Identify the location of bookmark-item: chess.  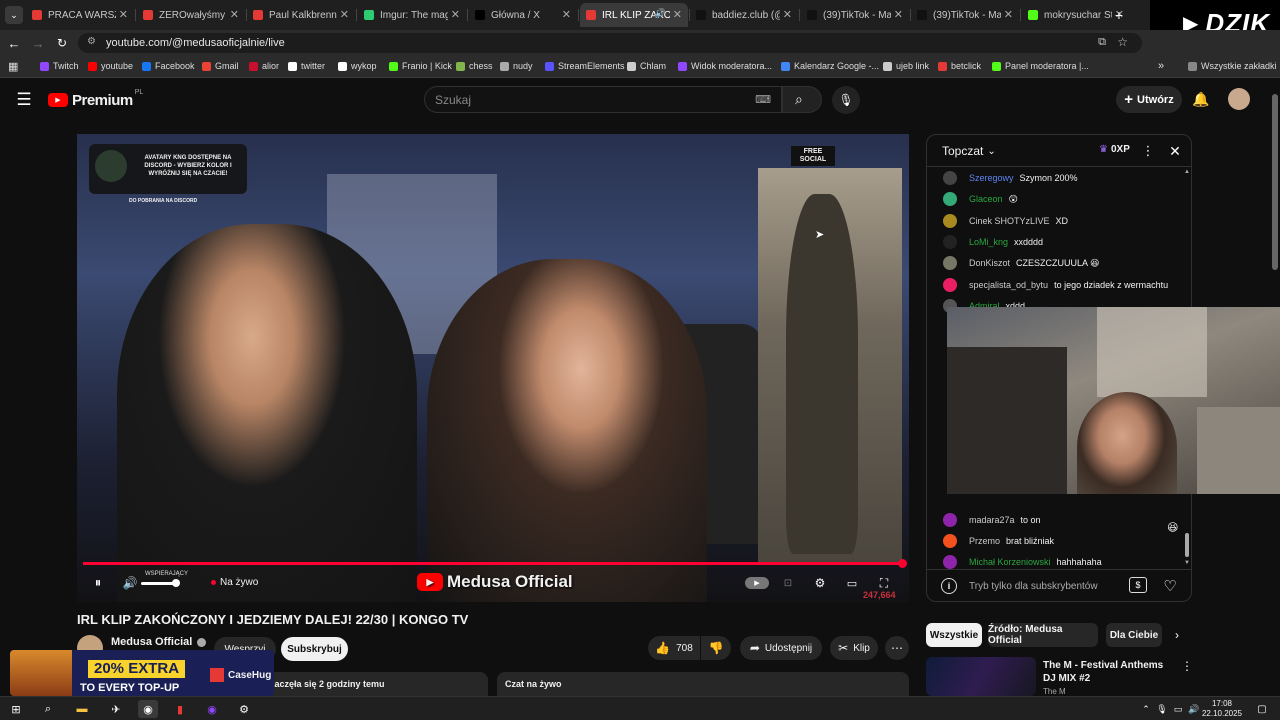
(474, 66).